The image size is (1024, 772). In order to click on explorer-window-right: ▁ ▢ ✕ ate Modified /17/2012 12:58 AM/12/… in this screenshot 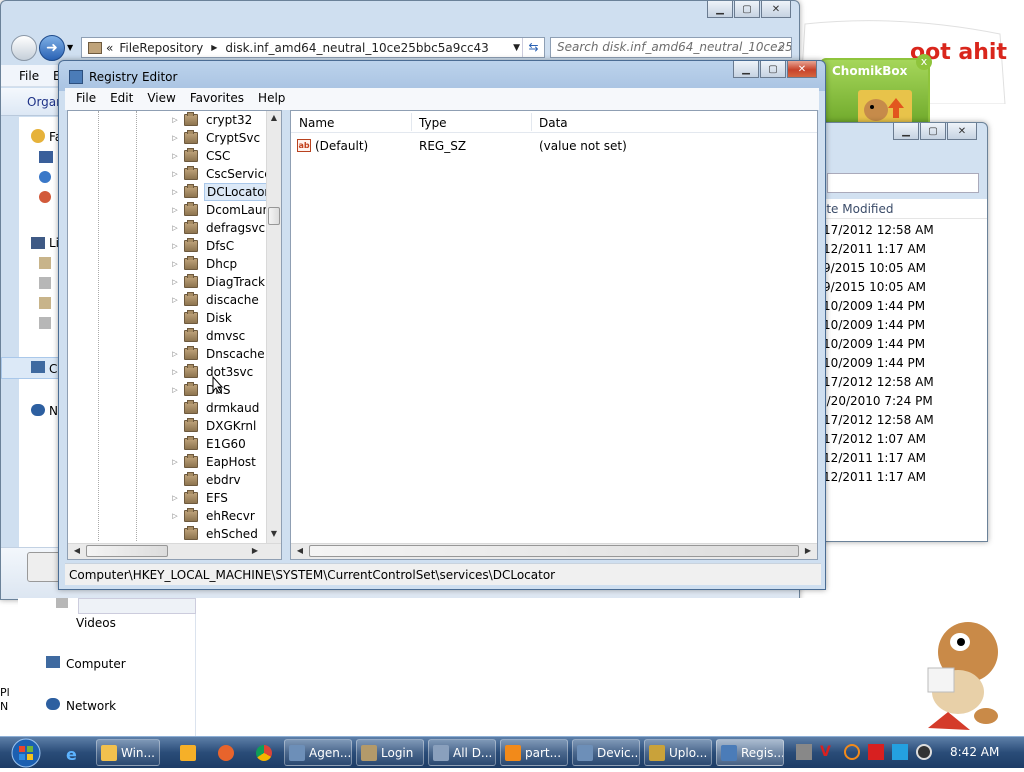, I will do `click(900, 332)`.